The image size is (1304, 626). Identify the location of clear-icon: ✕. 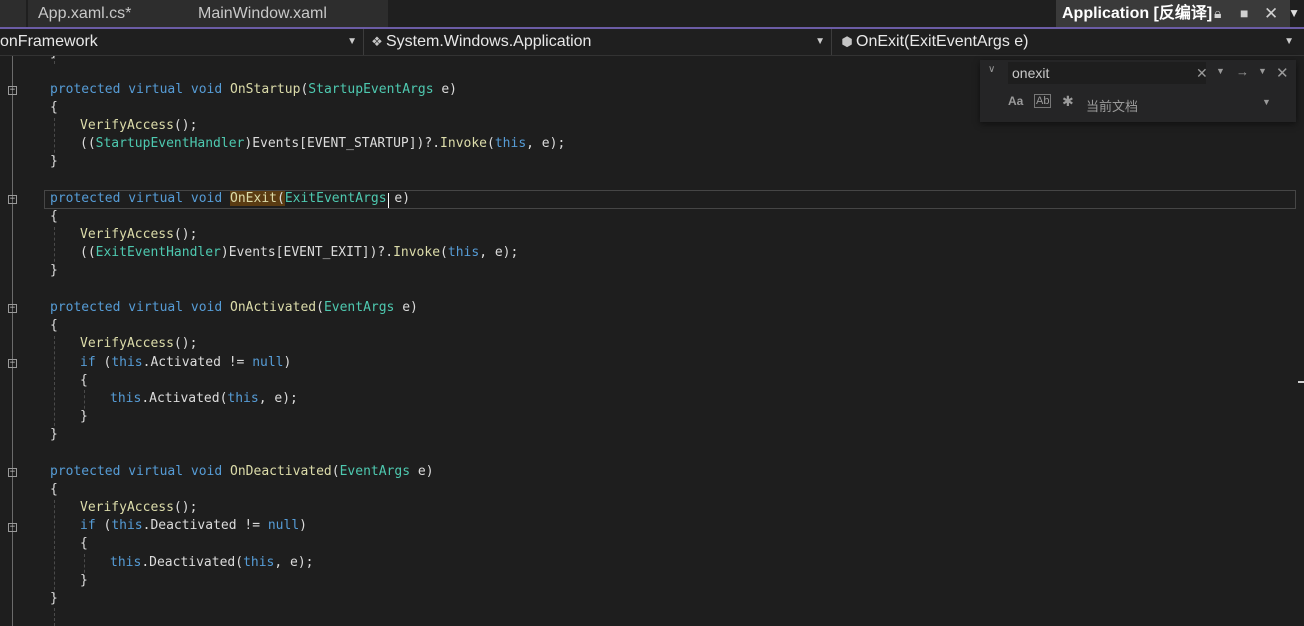
(1202, 73).